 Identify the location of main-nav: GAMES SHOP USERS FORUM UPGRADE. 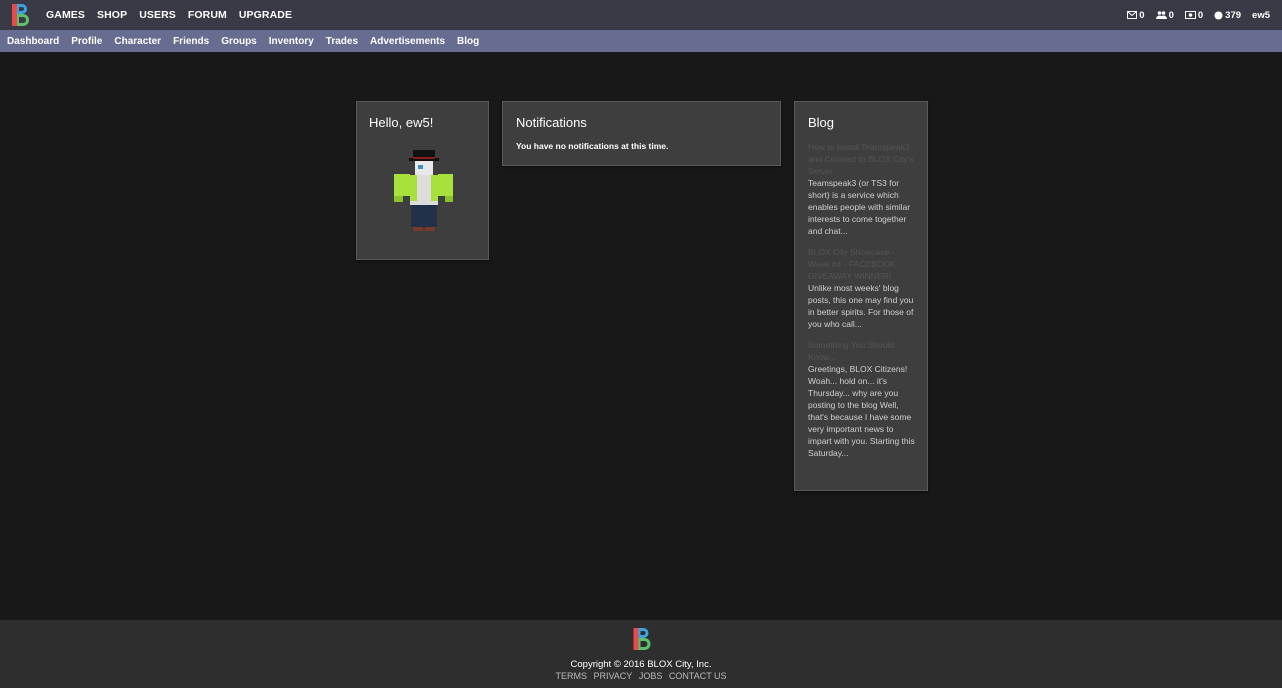
(175, 15).